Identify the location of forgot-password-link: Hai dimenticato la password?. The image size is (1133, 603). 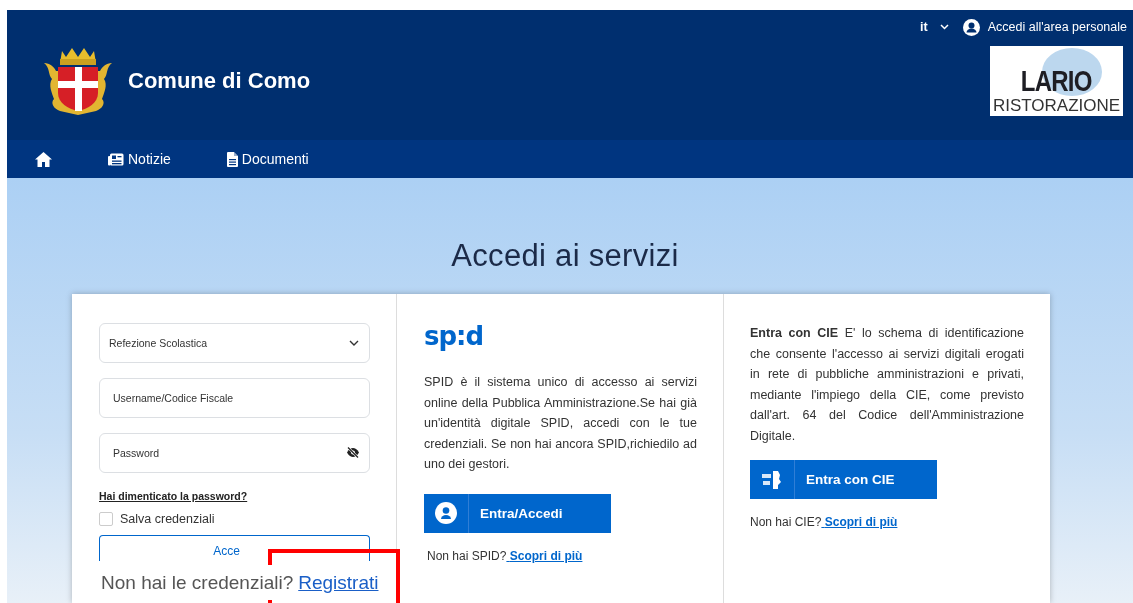
(234, 496).